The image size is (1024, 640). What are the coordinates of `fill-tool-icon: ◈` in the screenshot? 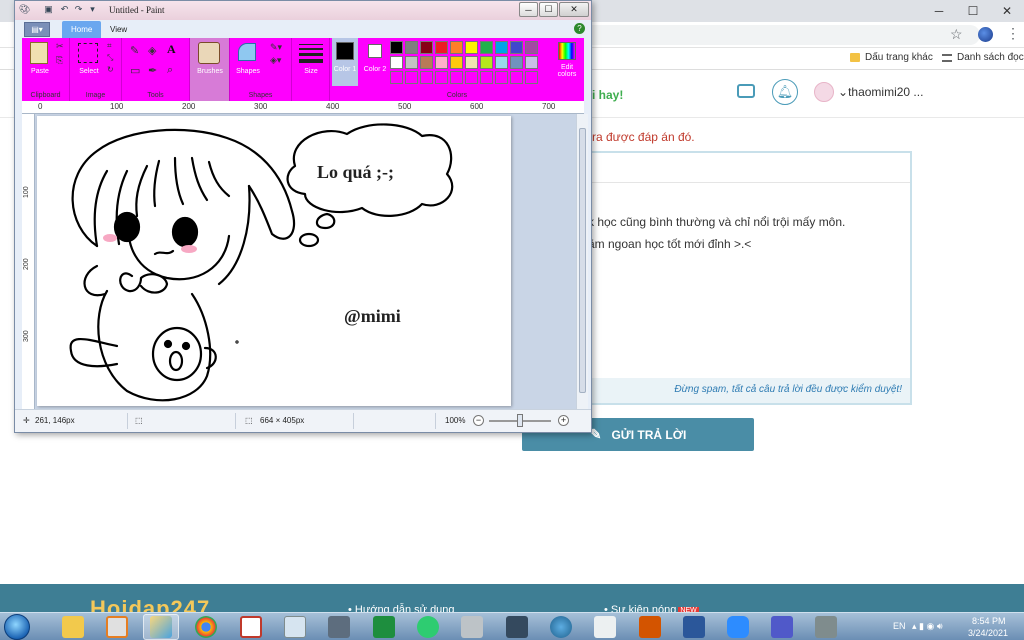 It's located at (152, 50).